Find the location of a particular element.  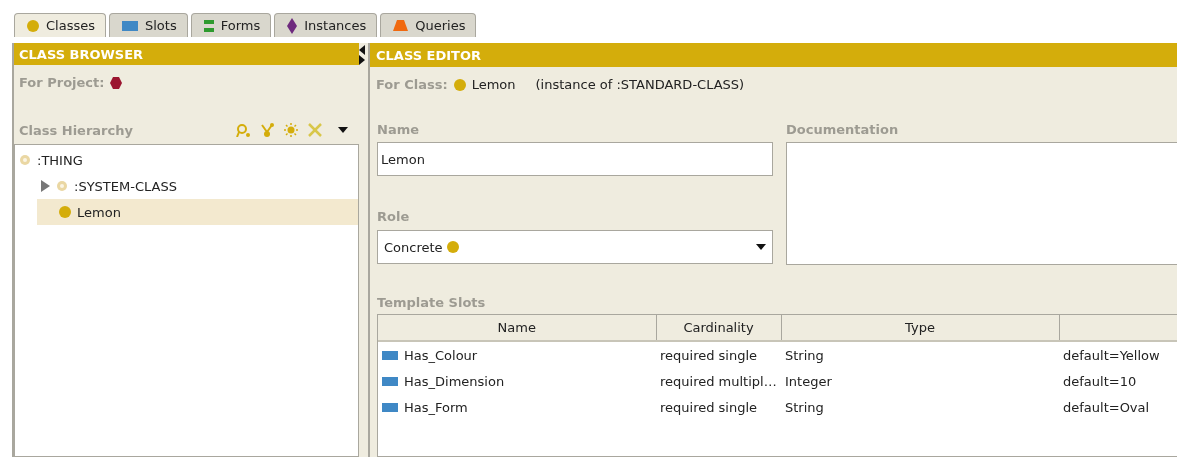

project-label: For Project: is located at coordinates (62, 82).